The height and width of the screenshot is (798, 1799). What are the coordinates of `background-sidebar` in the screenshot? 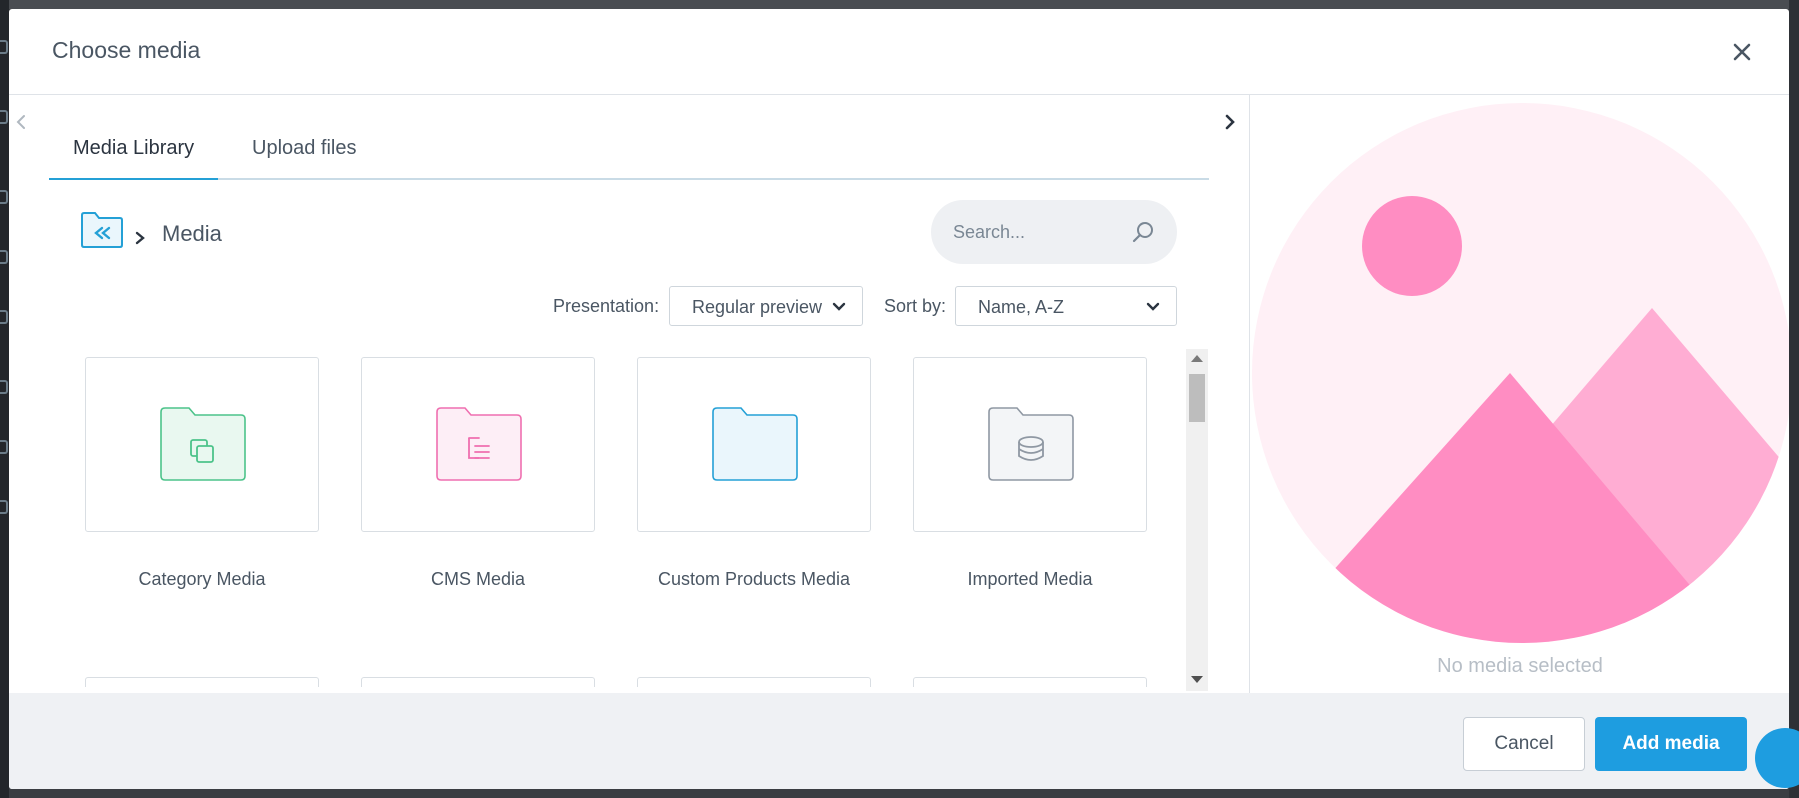 It's located at (4, 399).